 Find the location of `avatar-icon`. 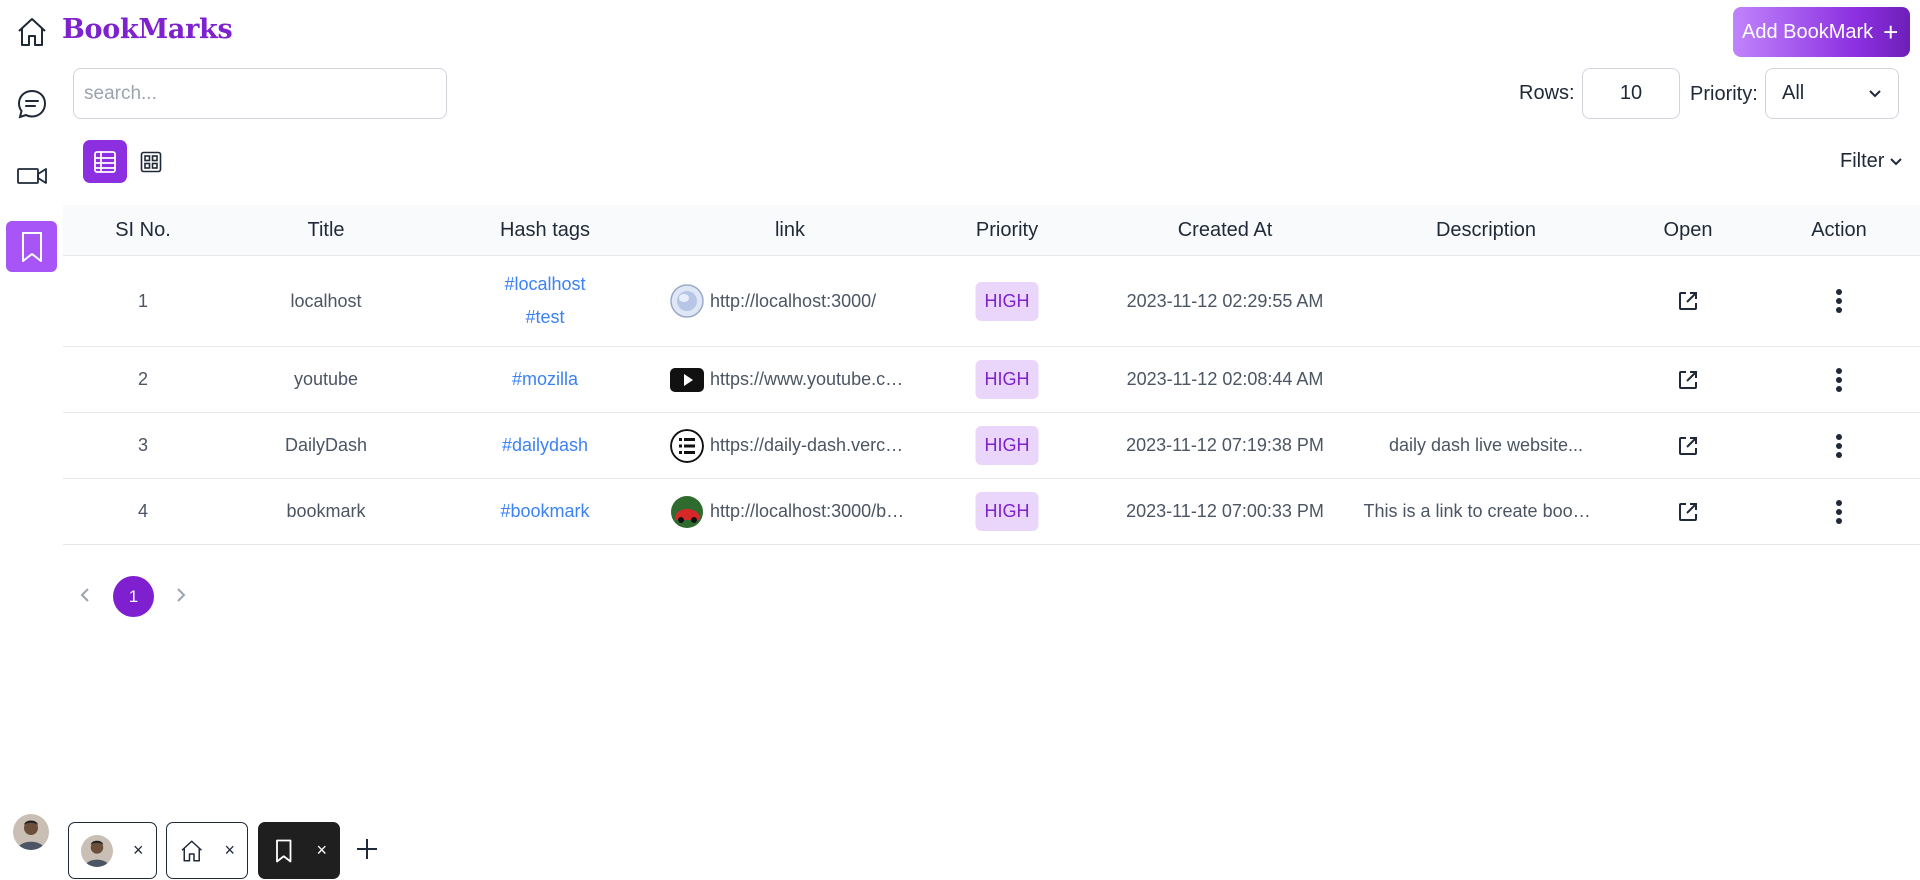

avatar-icon is located at coordinates (97, 850).